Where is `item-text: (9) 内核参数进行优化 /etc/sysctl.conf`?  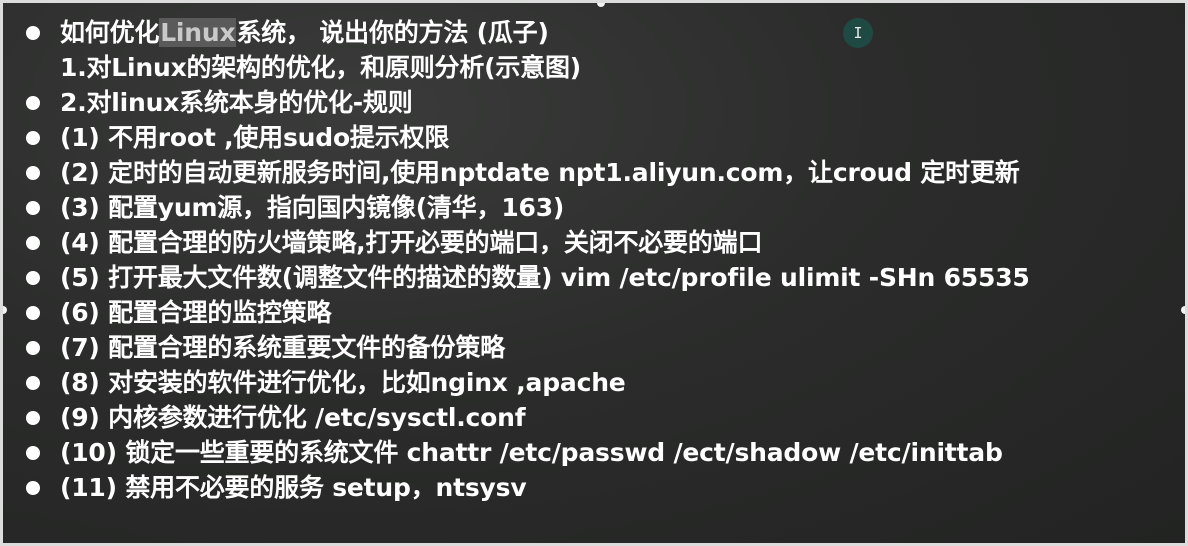 item-text: (9) 内核参数进行优化 /etc/sysctl.conf is located at coordinates (293, 417).